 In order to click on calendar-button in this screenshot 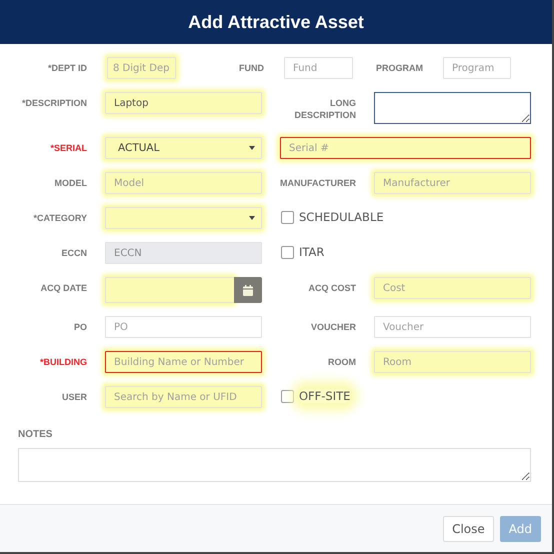, I will do `click(248, 290)`.